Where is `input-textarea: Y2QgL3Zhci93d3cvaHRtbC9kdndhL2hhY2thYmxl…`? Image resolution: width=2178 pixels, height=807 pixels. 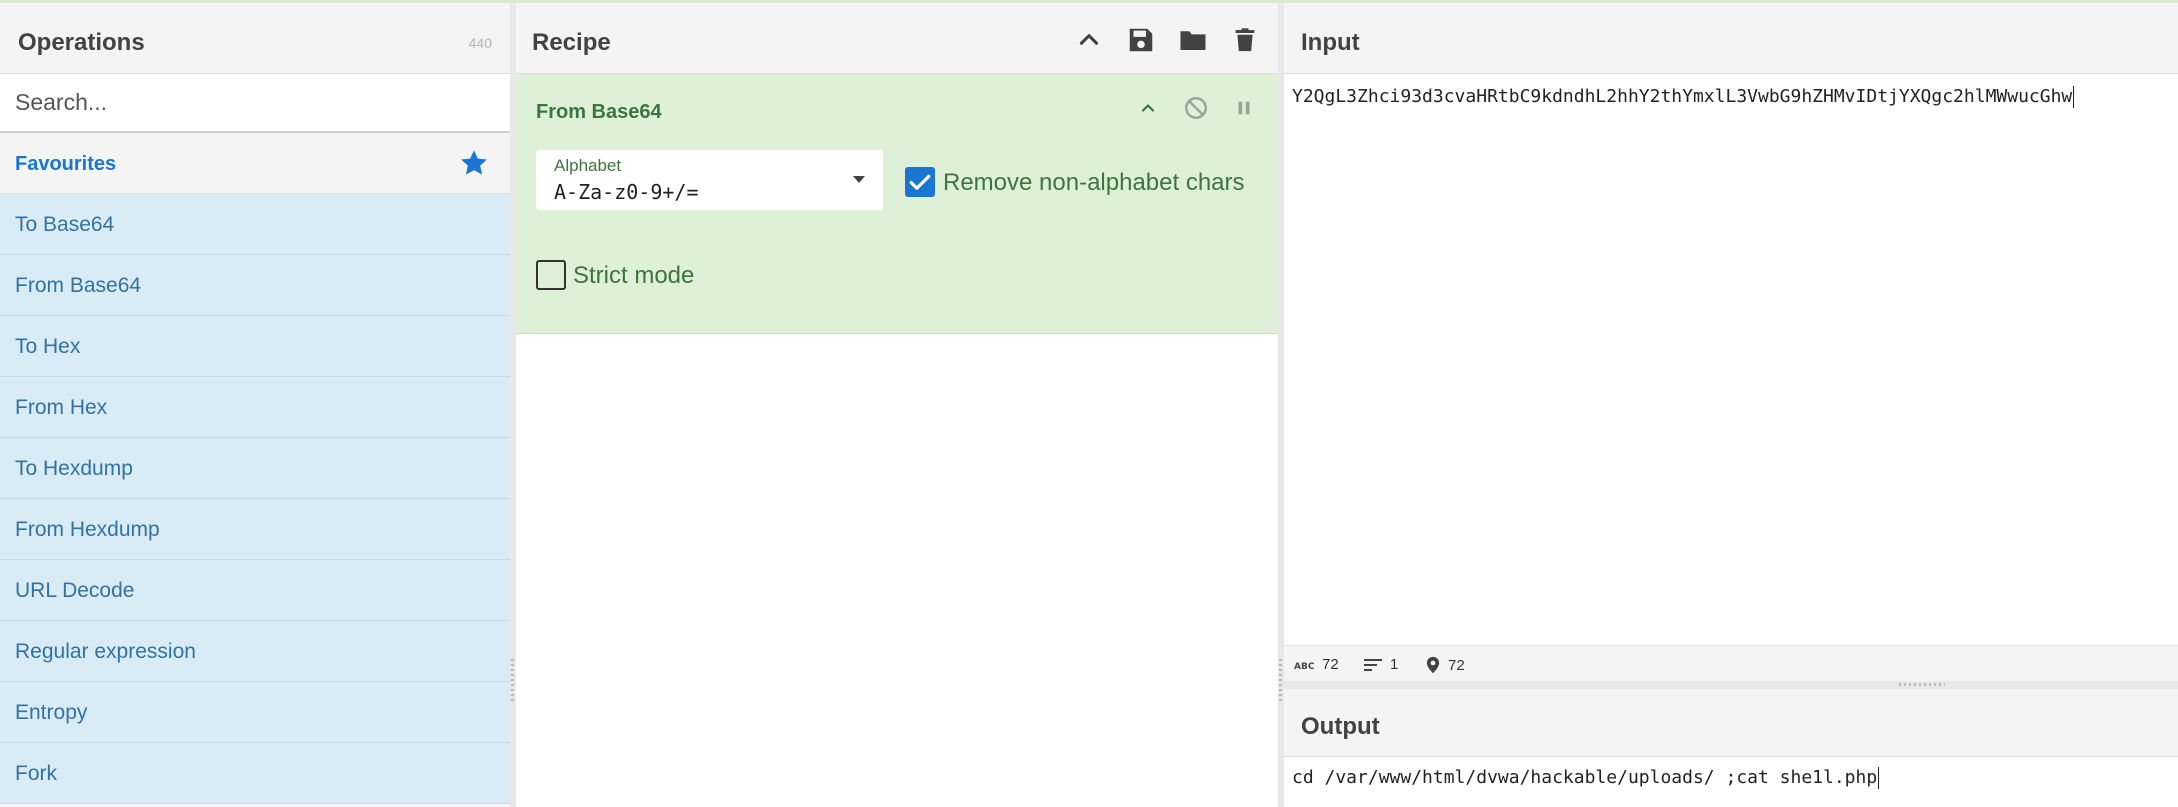
input-textarea: Y2QgL3Zhci93d3cvaHRtbC9kdndhL2hhY2thYmxl… is located at coordinates (1683, 97).